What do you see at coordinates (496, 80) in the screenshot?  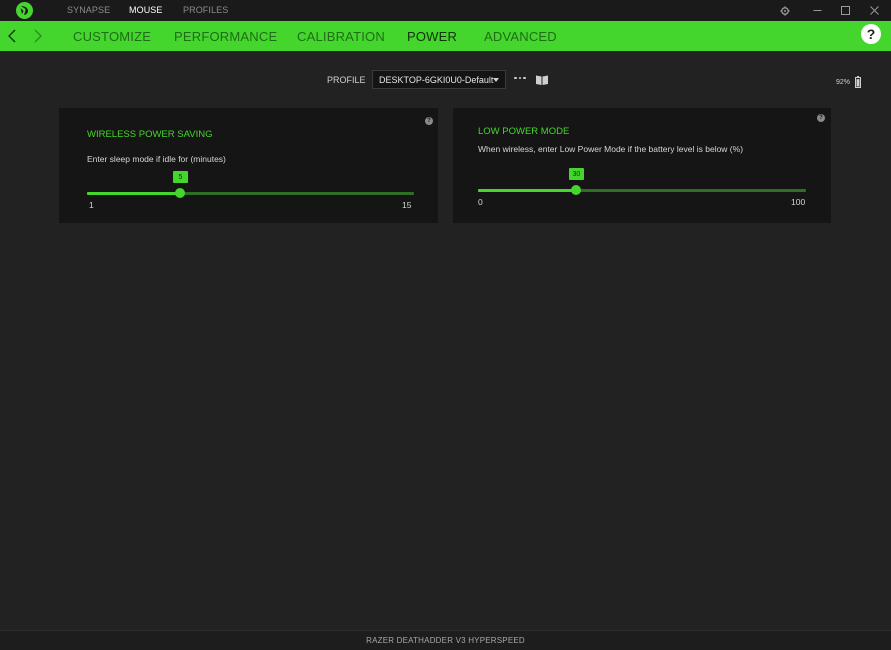 I see `caret-down-icon` at bounding box center [496, 80].